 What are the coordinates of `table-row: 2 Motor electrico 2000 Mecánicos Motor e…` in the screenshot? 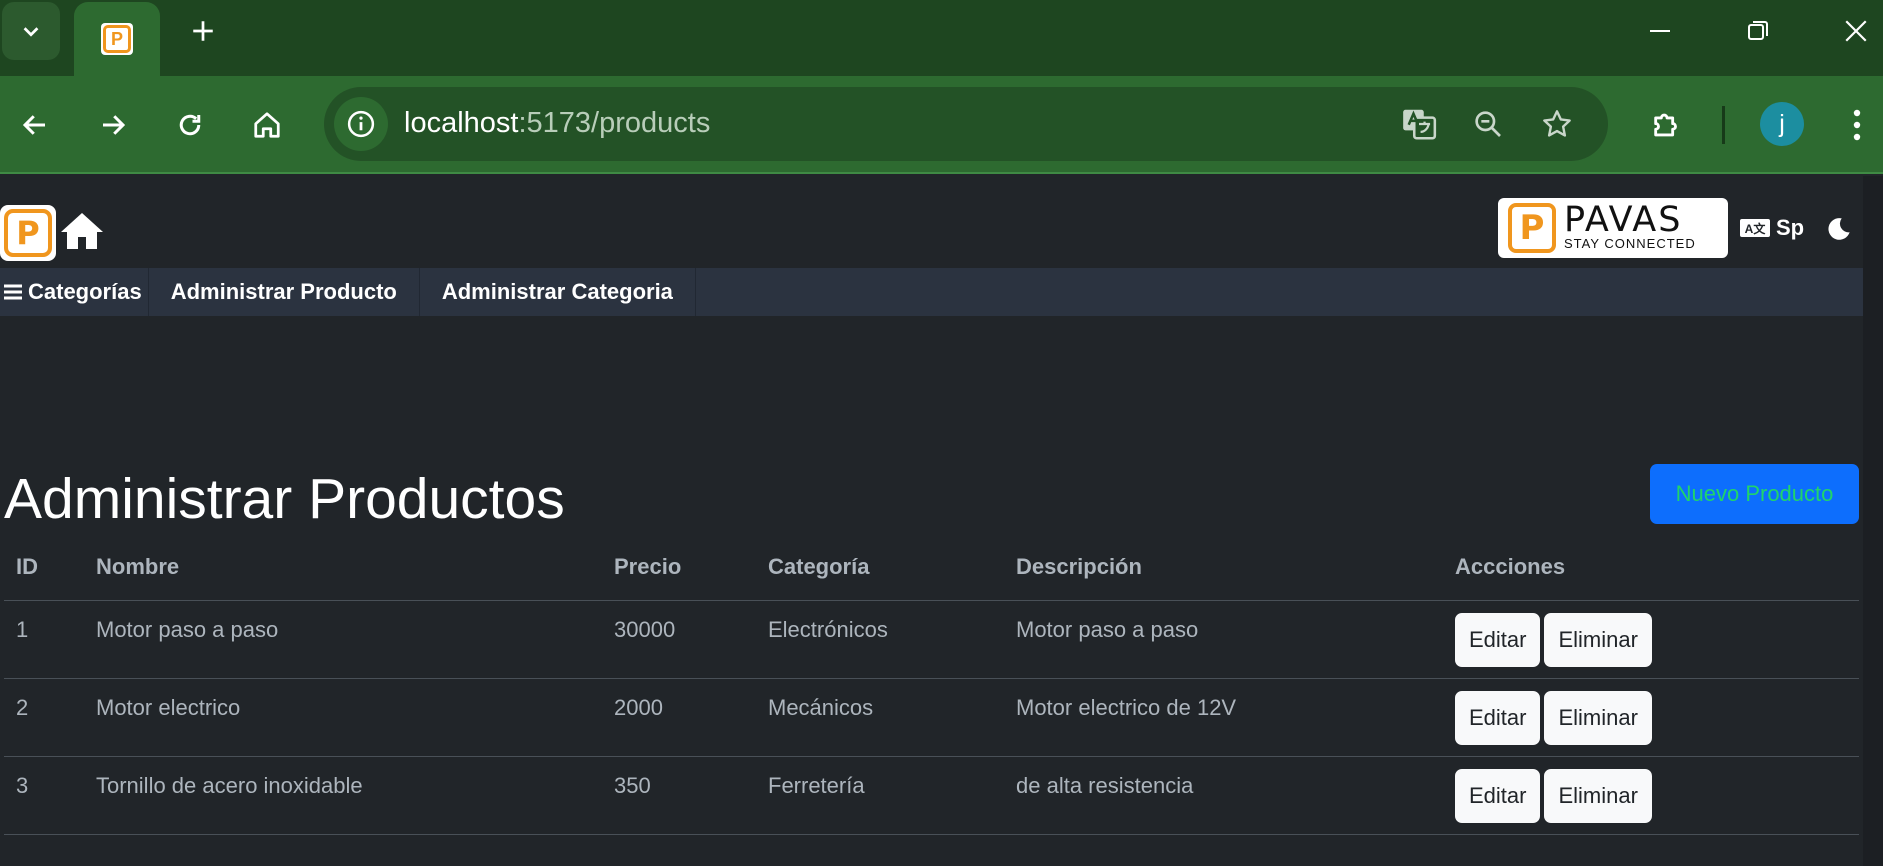 It's located at (931, 717).